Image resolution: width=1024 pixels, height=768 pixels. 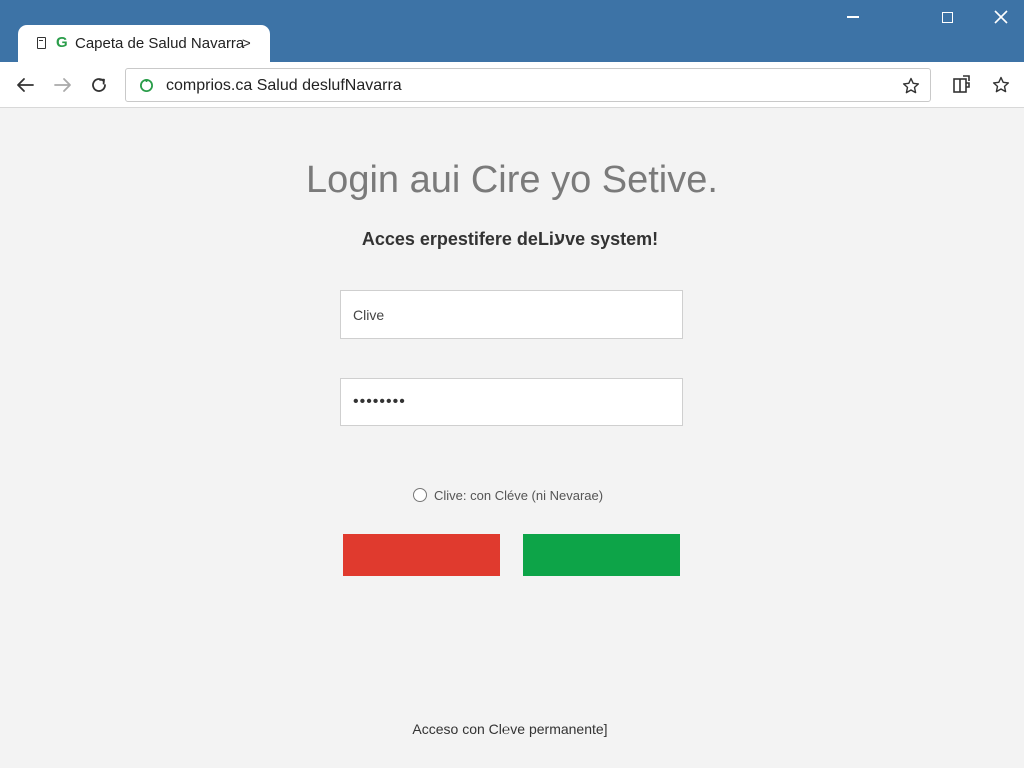 I want to click on radio-label: Clive: con Cléve (ni Nevarae), so click(x=519, y=495).